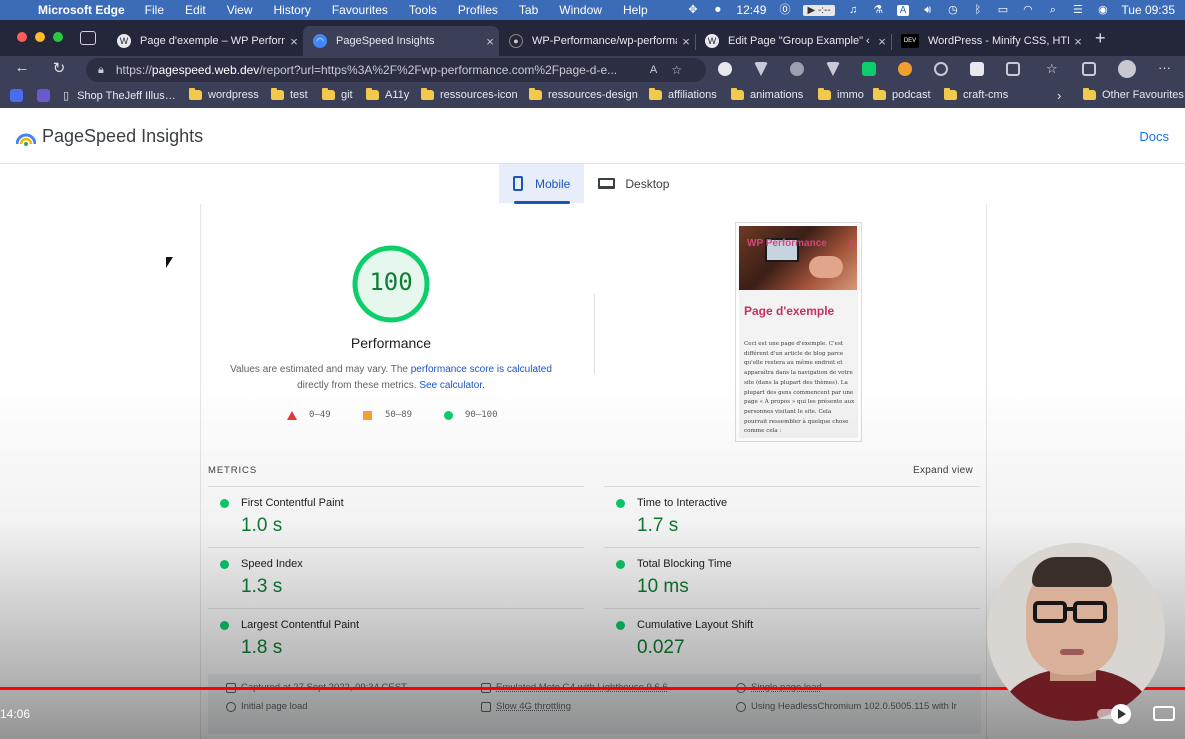 Image resolution: width=1185 pixels, height=739 pixels. I want to click on bookmark-folder-craft-cms: craft-cms, so click(976, 94).